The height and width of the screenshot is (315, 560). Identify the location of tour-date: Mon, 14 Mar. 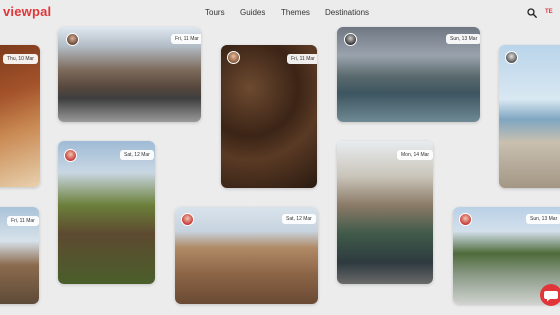
(415, 155).